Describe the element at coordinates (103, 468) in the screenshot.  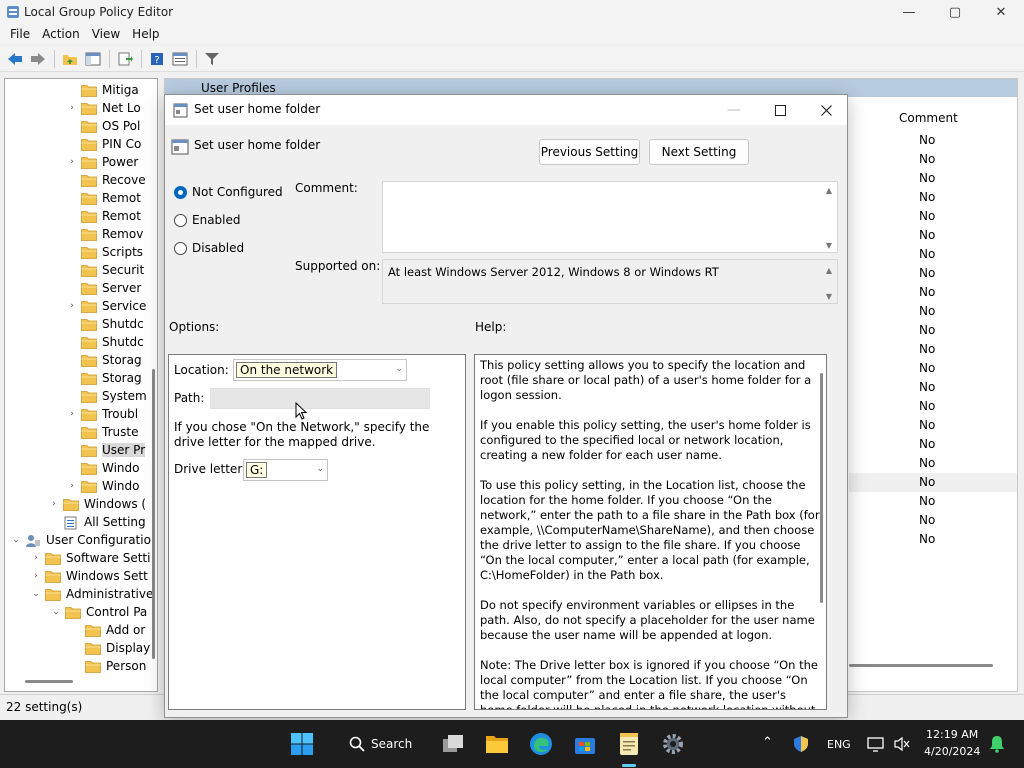
I see `tree-item: Windo` at that location.